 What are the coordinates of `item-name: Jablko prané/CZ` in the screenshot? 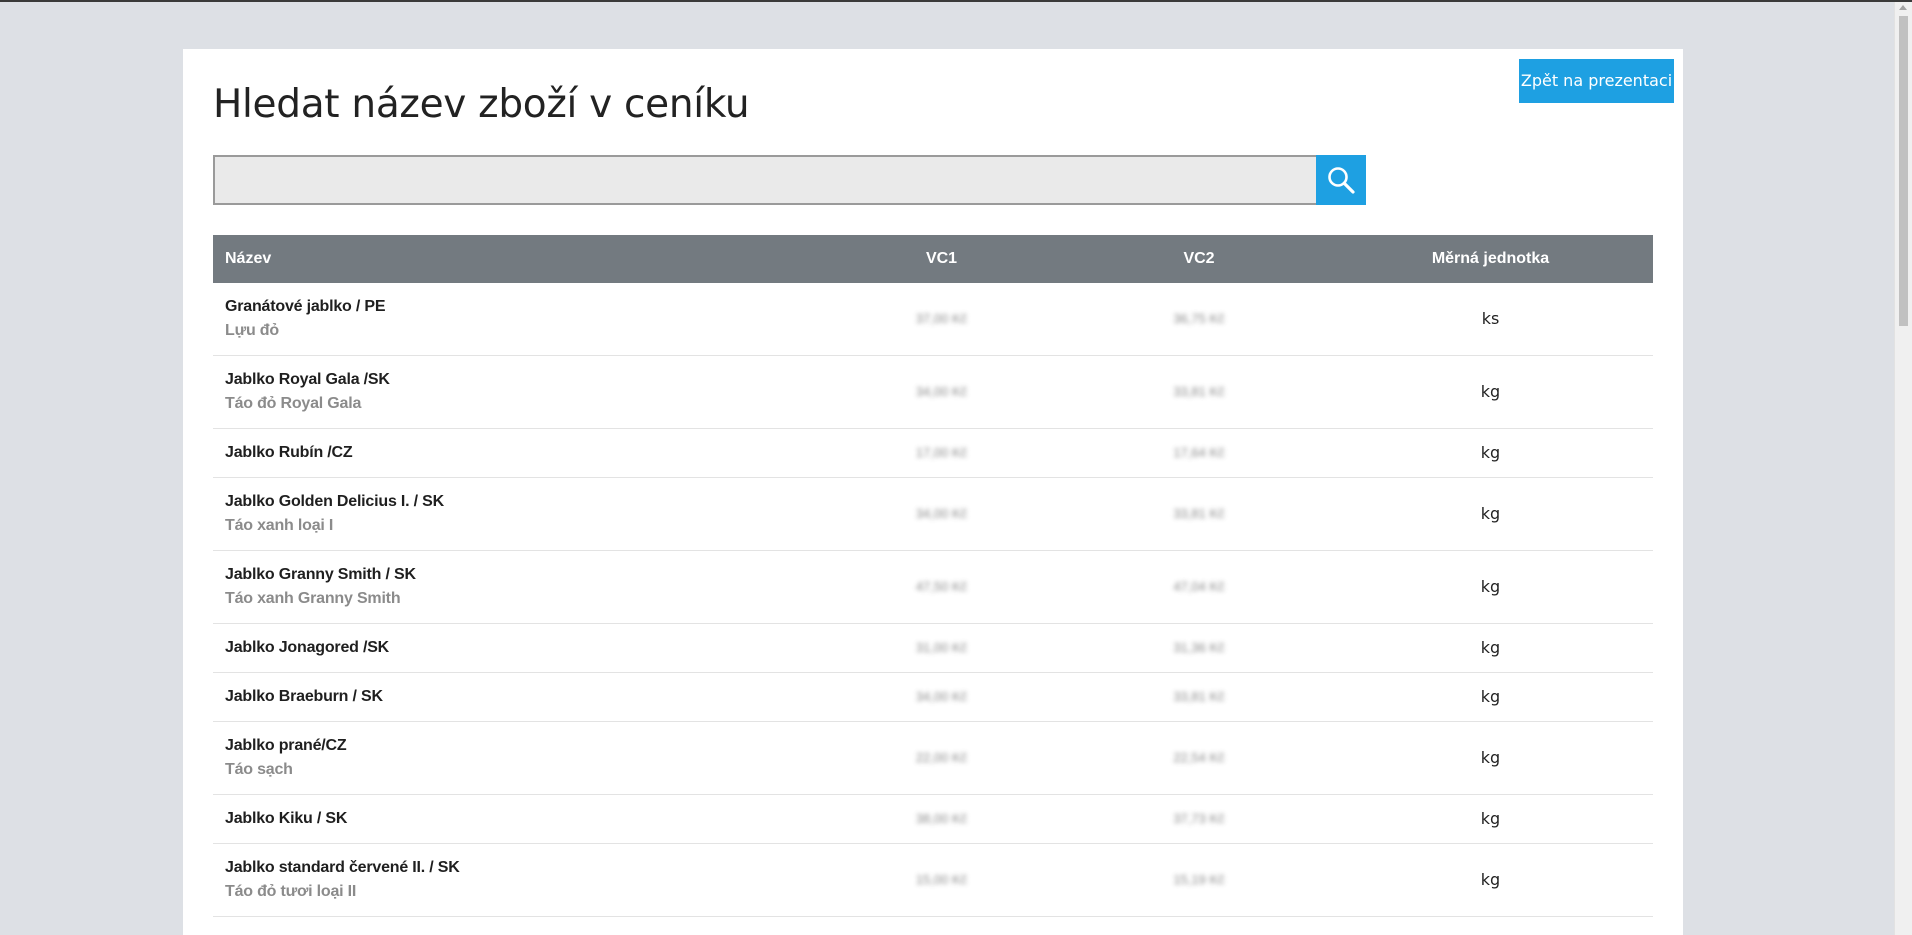 It's located at (286, 745).